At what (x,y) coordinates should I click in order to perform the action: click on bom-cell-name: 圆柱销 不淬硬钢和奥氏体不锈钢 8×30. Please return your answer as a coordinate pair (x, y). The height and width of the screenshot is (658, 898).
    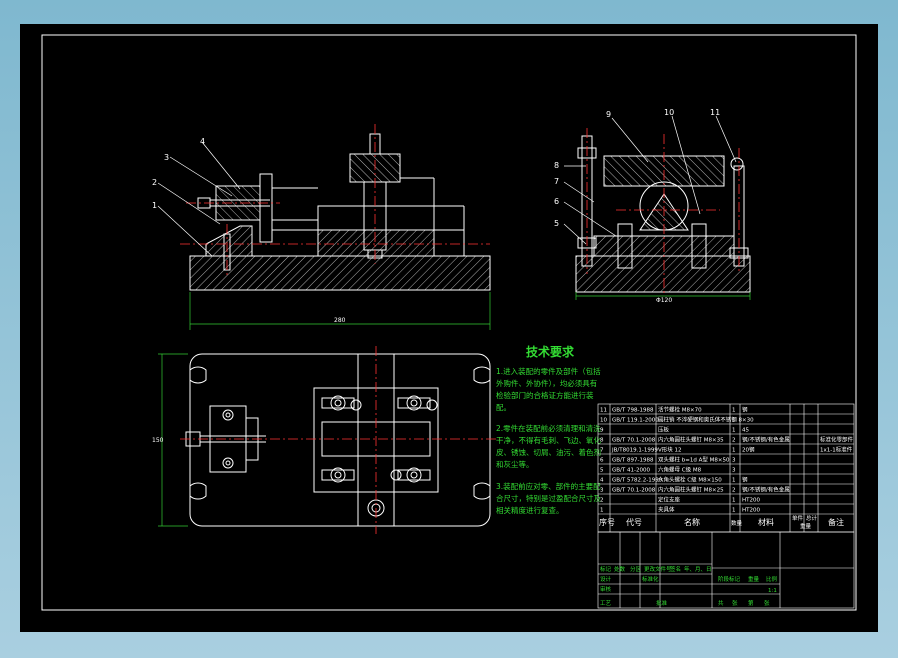
    Looking at the image, I should click on (706, 420).